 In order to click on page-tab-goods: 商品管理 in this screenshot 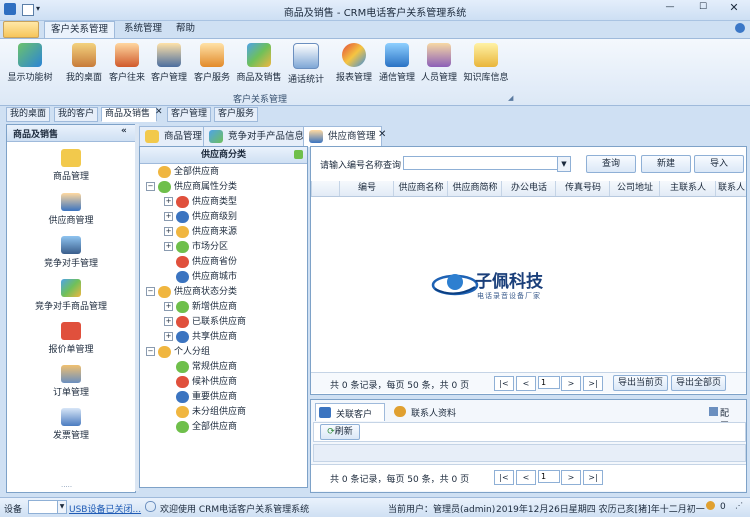, I will do `click(174, 136)`.